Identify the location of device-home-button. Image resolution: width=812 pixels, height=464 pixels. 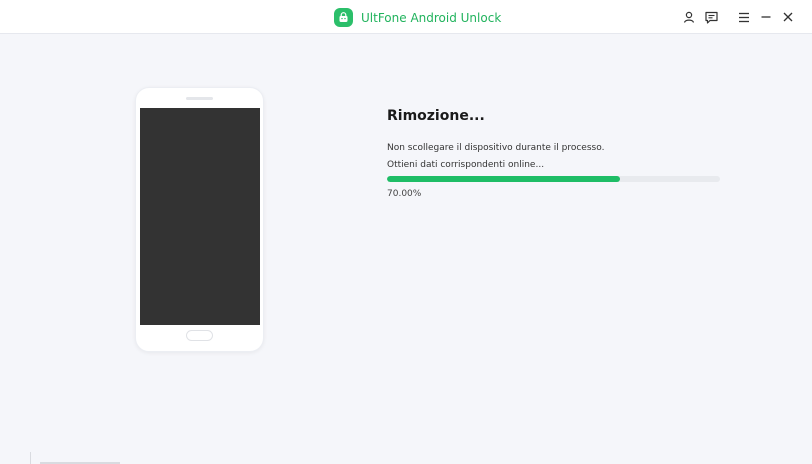
(199, 335).